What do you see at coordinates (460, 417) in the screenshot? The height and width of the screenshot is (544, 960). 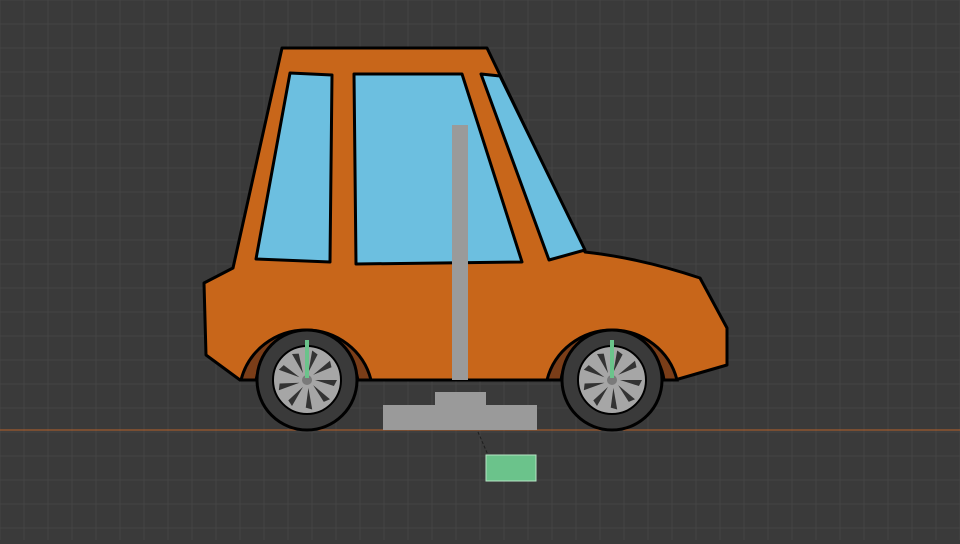 I see `base-bone` at bounding box center [460, 417].